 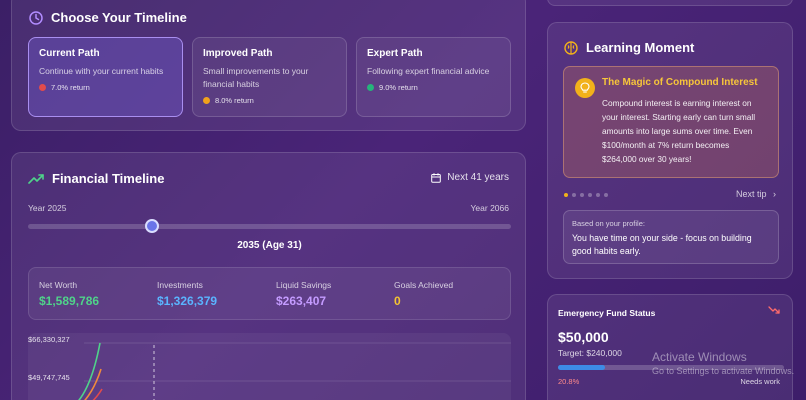 I want to click on timeline-end-year: Year 2066, so click(x=489, y=208).